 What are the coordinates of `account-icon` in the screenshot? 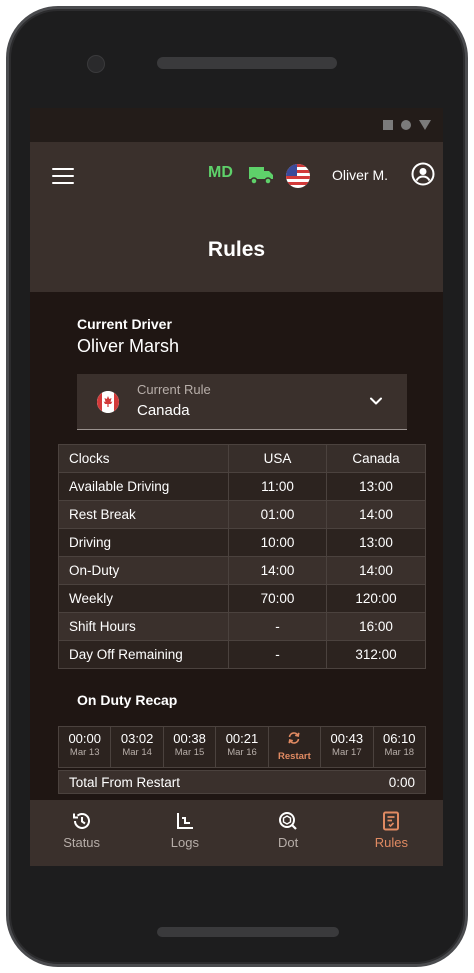 It's located at (423, 174).